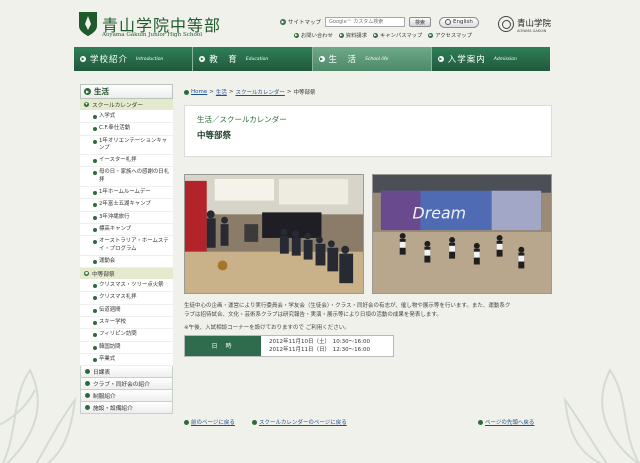 The height and width of the screenshot is (463, 640). What do you see at coordinates (368, 92) in the screenshot?
I see `breadcrumb: Home > 生活 > スクールカレンダー > 中等部祭` at bounding box center [368, 92].